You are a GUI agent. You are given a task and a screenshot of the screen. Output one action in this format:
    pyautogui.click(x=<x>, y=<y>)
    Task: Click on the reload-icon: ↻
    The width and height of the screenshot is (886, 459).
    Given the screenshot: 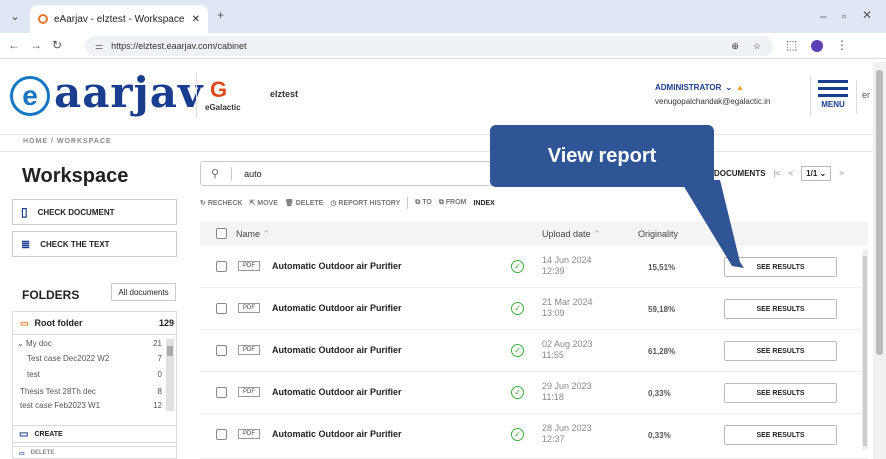 What is the action you would take?
    pyautogui.click(x=57, y=45)
    